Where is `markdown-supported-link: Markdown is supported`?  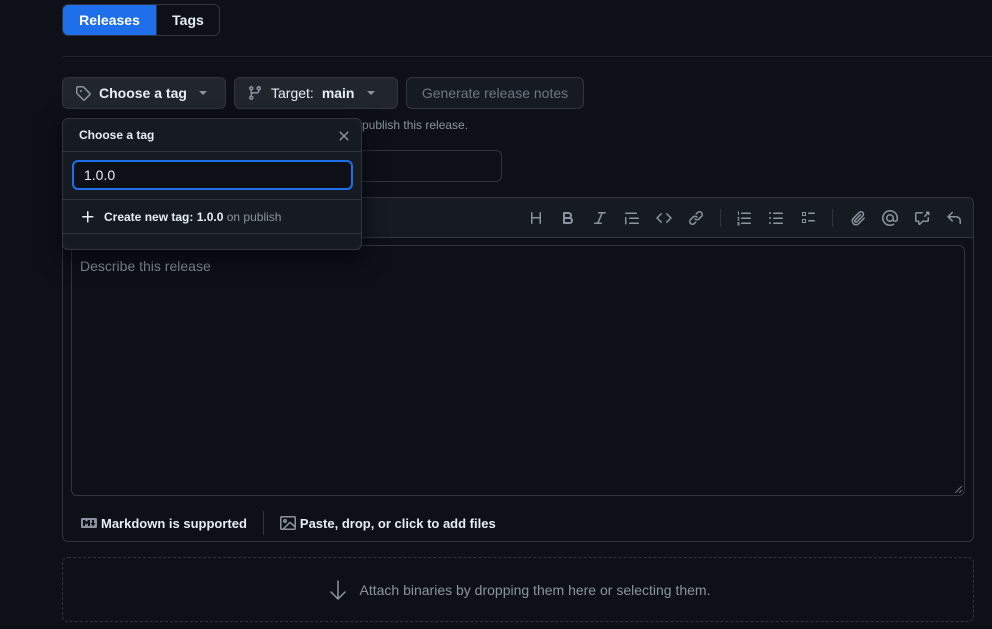
markdown-supported-link: Markdown is supported is located at coordinates (164, 523).